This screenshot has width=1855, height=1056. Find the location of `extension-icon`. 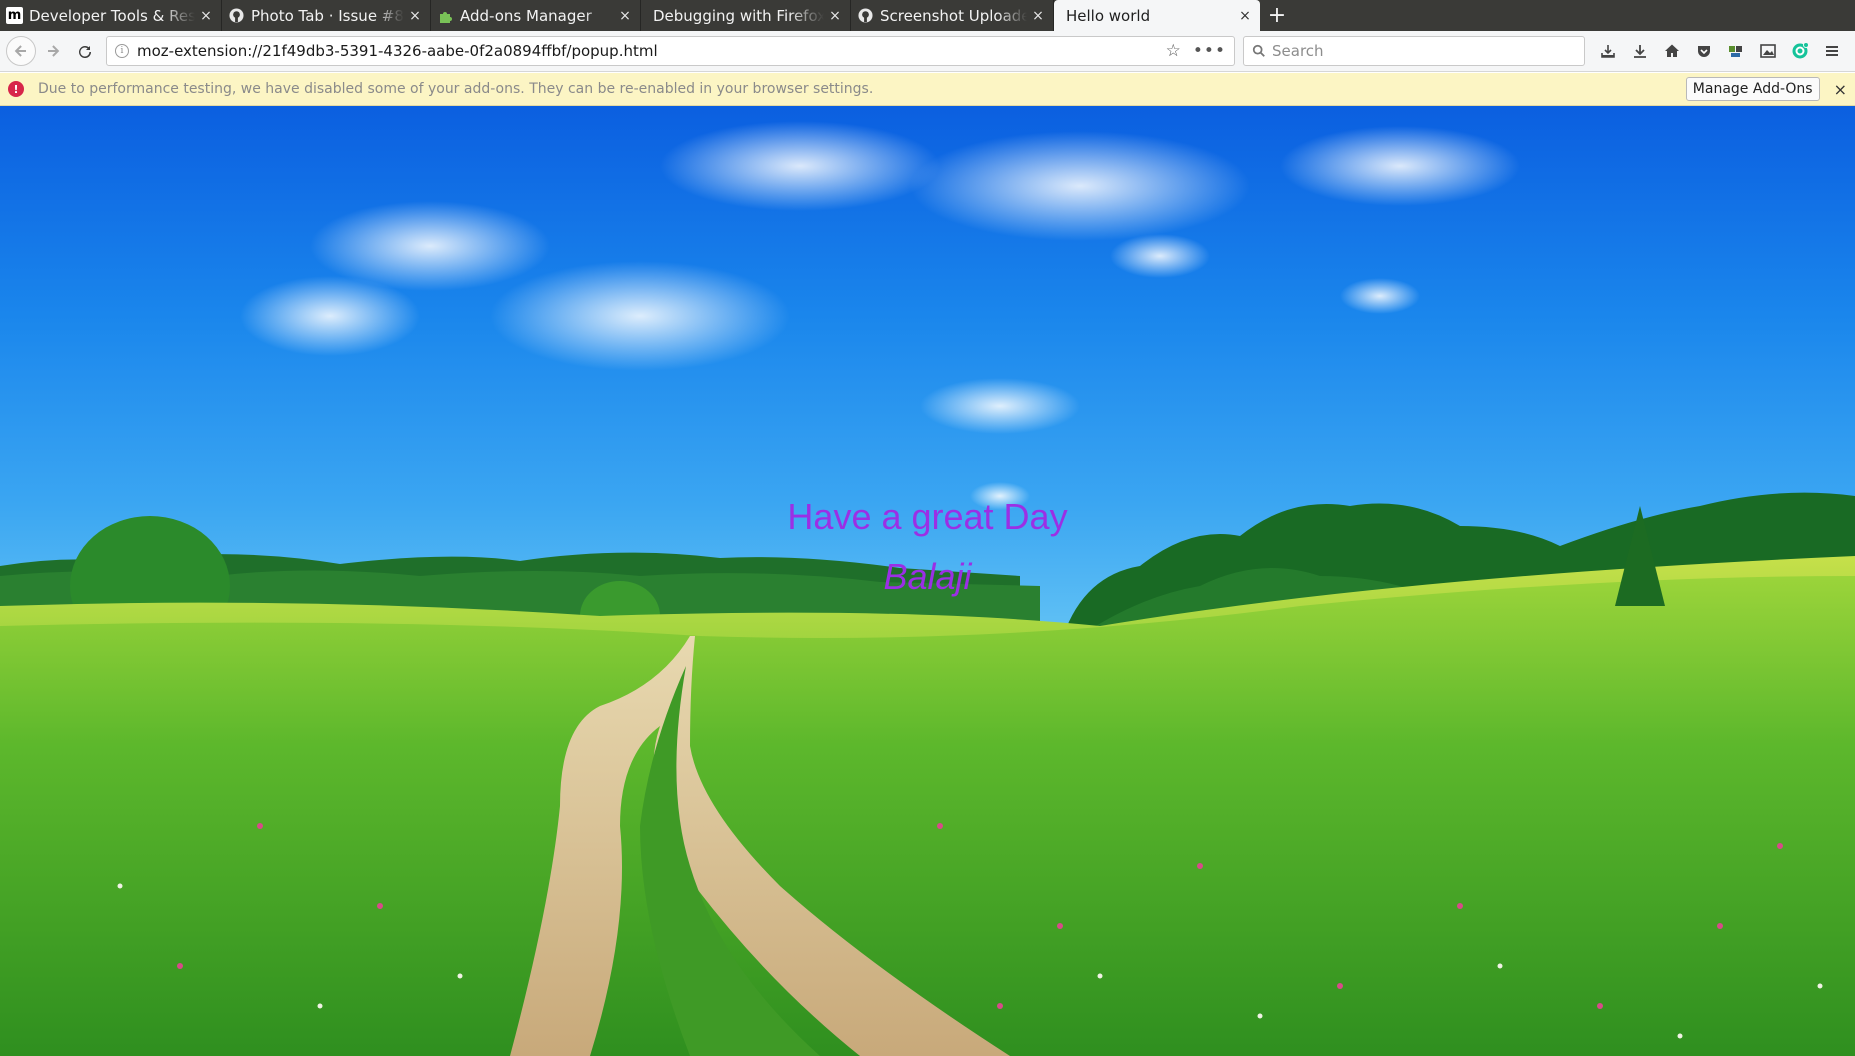

extension-icon is located at coordinates (1736, 51).